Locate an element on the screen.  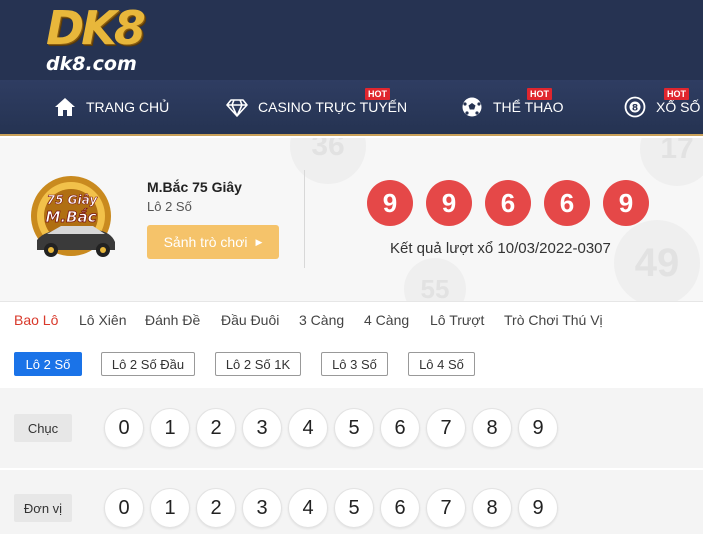
tab-danh-de: Đánh Đề is located at coordinates (172, 320).